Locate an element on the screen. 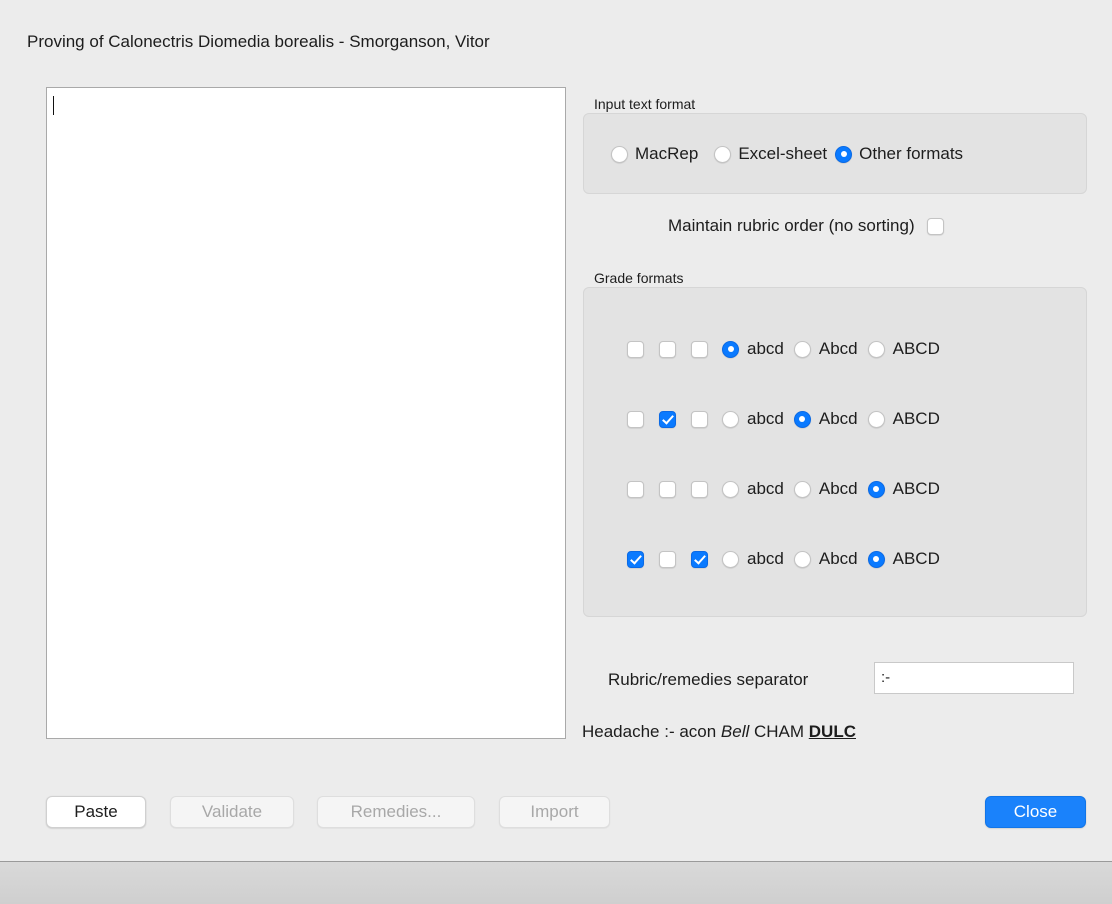 The image size is (1112, 904). grade-row-2-lower-label: abcd is located at coordinates (765, 418).